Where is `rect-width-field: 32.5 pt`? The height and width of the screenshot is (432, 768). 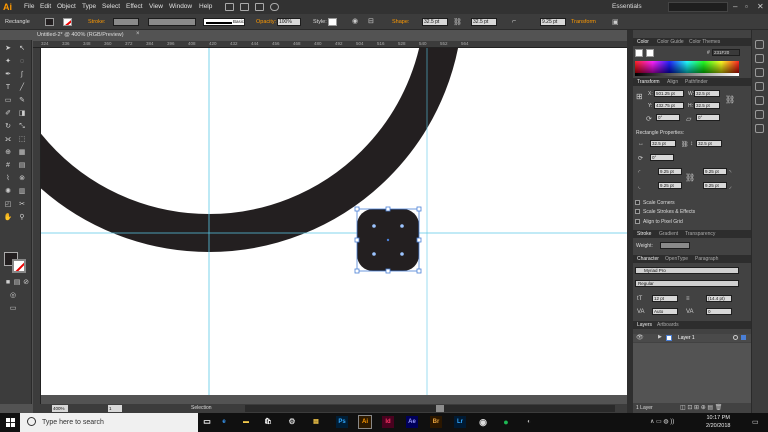
rect-width-field: 32.5 pt is located at coordinates (663, 143).